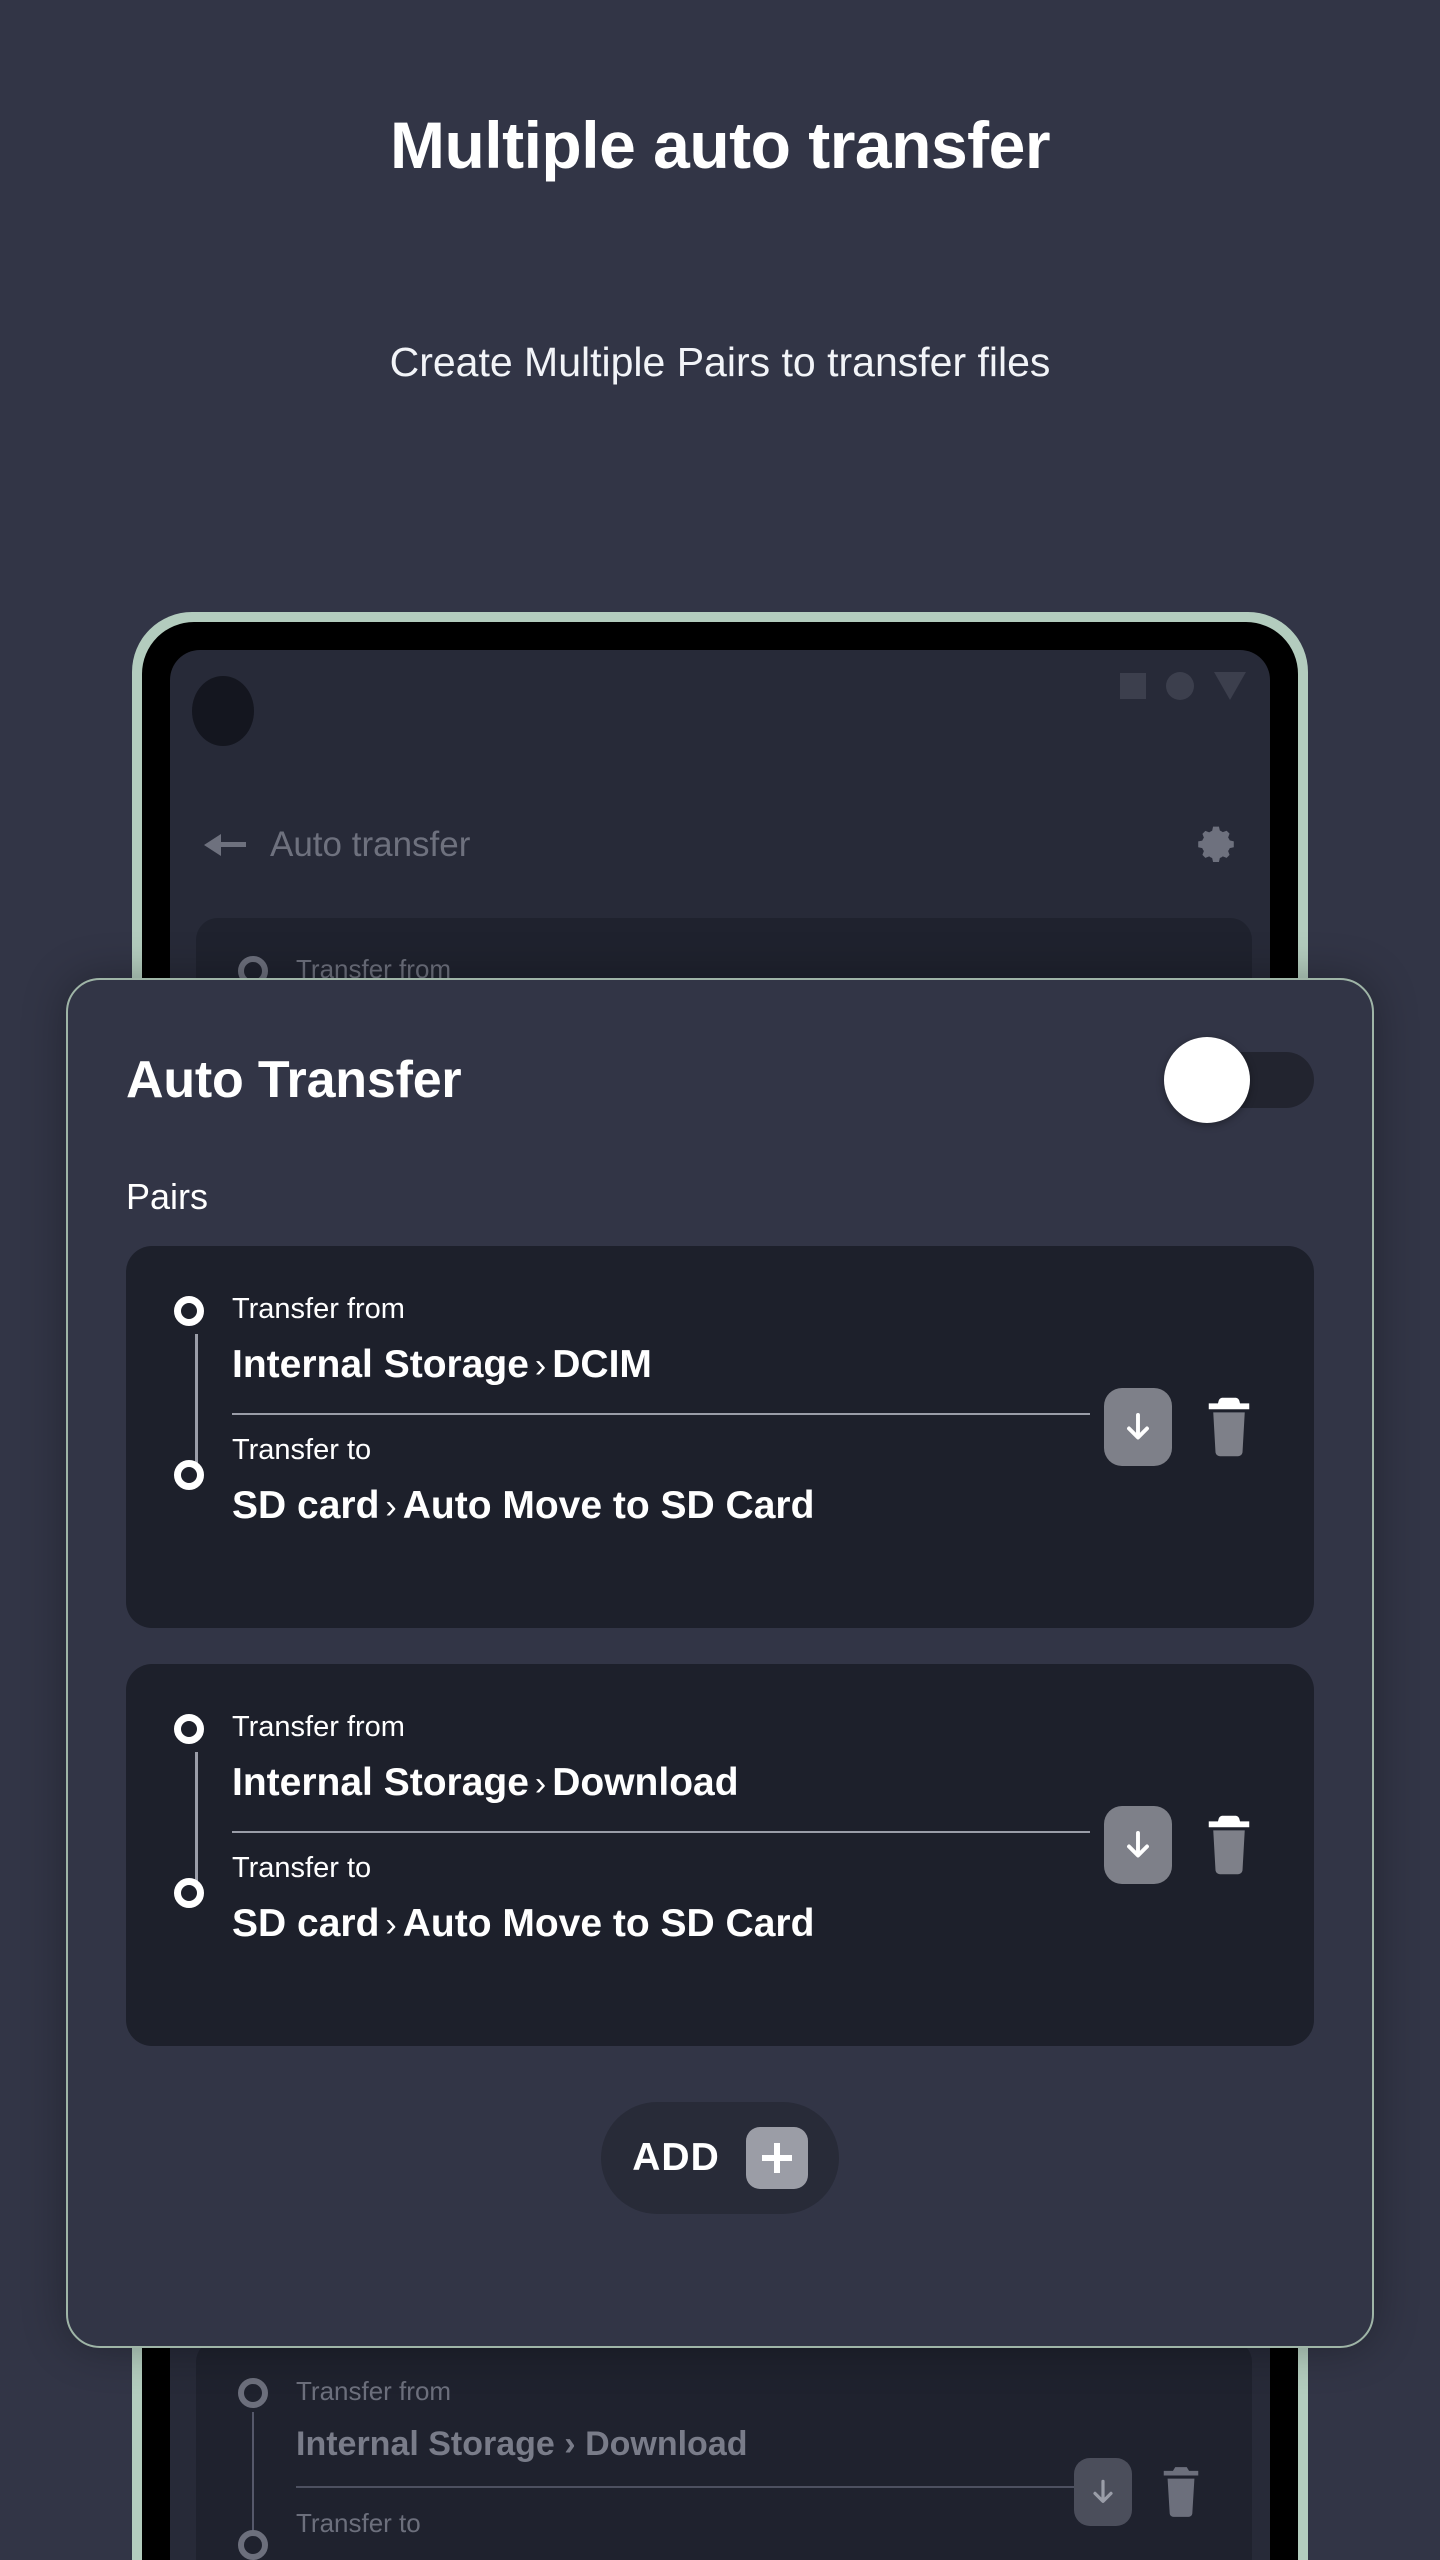  Describe the element at coordinates (167, 1196) in the screenshot. I see `pairs-section-label: Pairs` at that location.